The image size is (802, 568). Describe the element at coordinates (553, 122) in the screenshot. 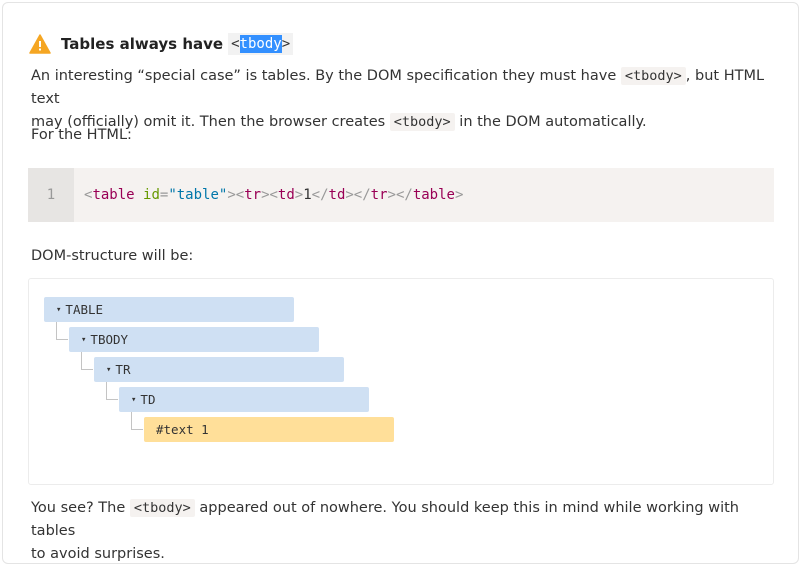

I see `intro-text-4: in the DOM automatically.` at that location.